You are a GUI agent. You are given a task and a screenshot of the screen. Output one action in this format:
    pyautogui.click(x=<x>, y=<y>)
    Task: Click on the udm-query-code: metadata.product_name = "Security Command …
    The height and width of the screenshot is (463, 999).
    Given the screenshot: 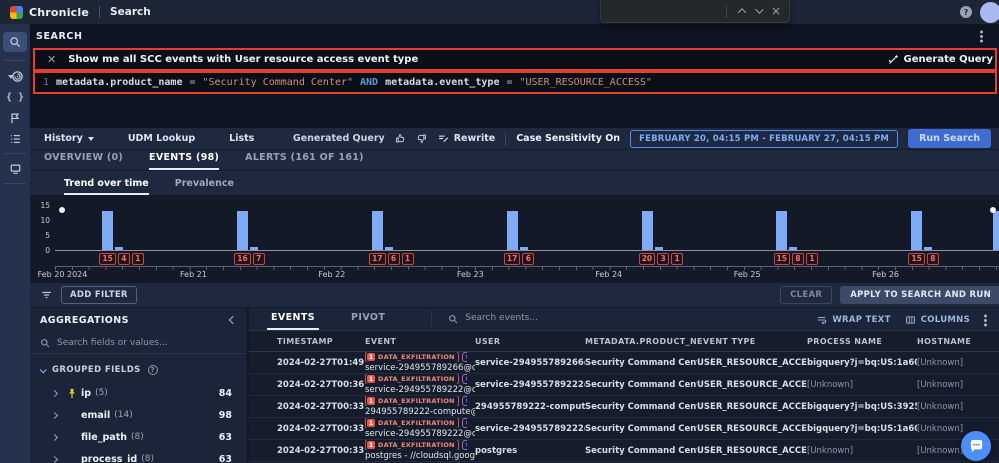 What is the action you would take?
    pyautogui.click(x=357, y=82)
    